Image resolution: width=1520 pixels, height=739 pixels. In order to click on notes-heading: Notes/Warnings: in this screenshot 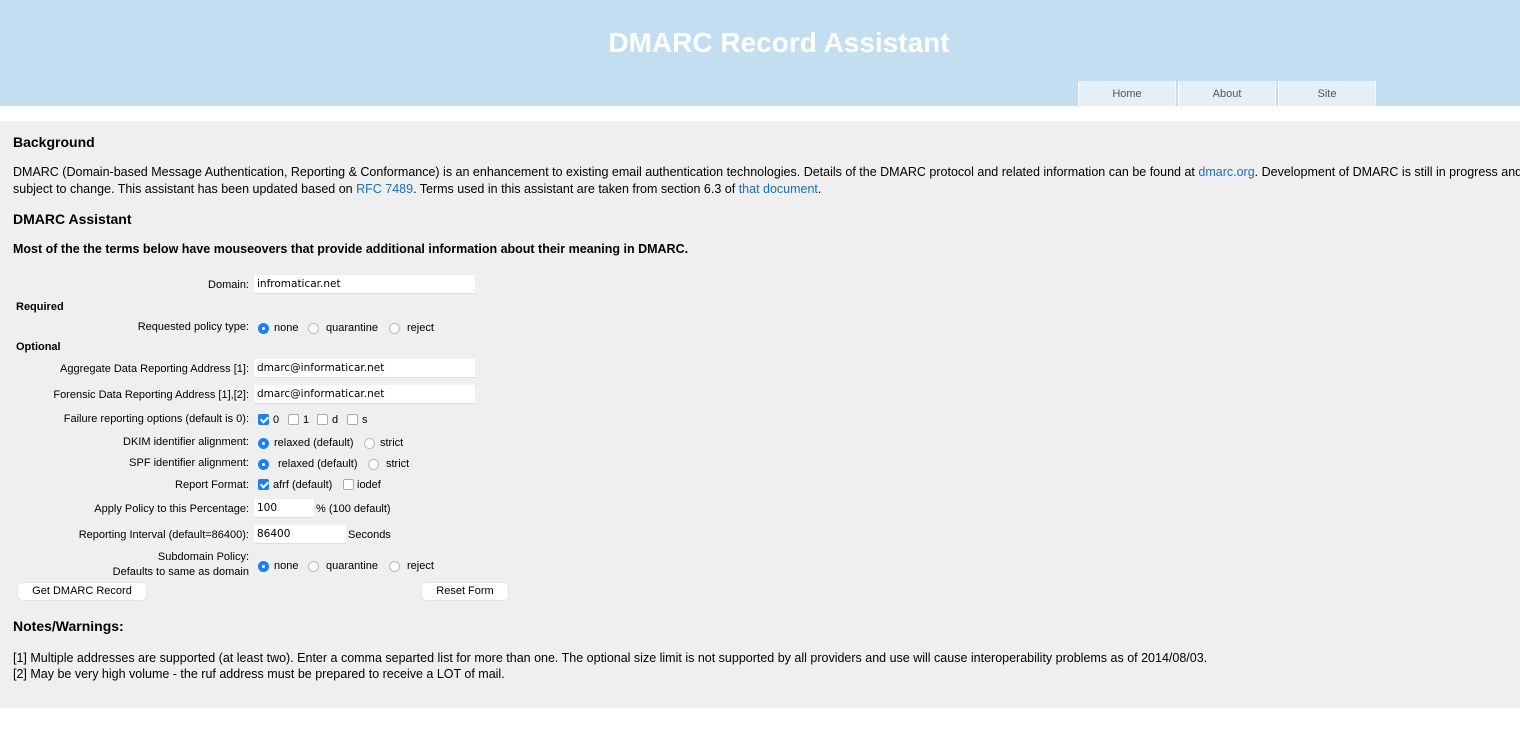, I will do `click(68, 626)`.